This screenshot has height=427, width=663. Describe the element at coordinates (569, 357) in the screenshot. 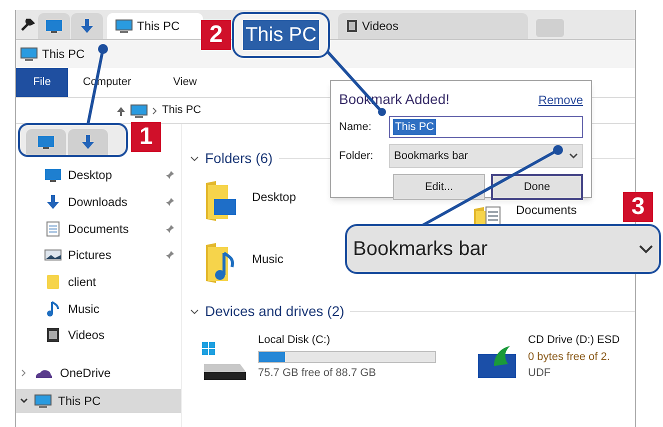

I see `free-space-text: 0 bytes free of 2.` at that location.